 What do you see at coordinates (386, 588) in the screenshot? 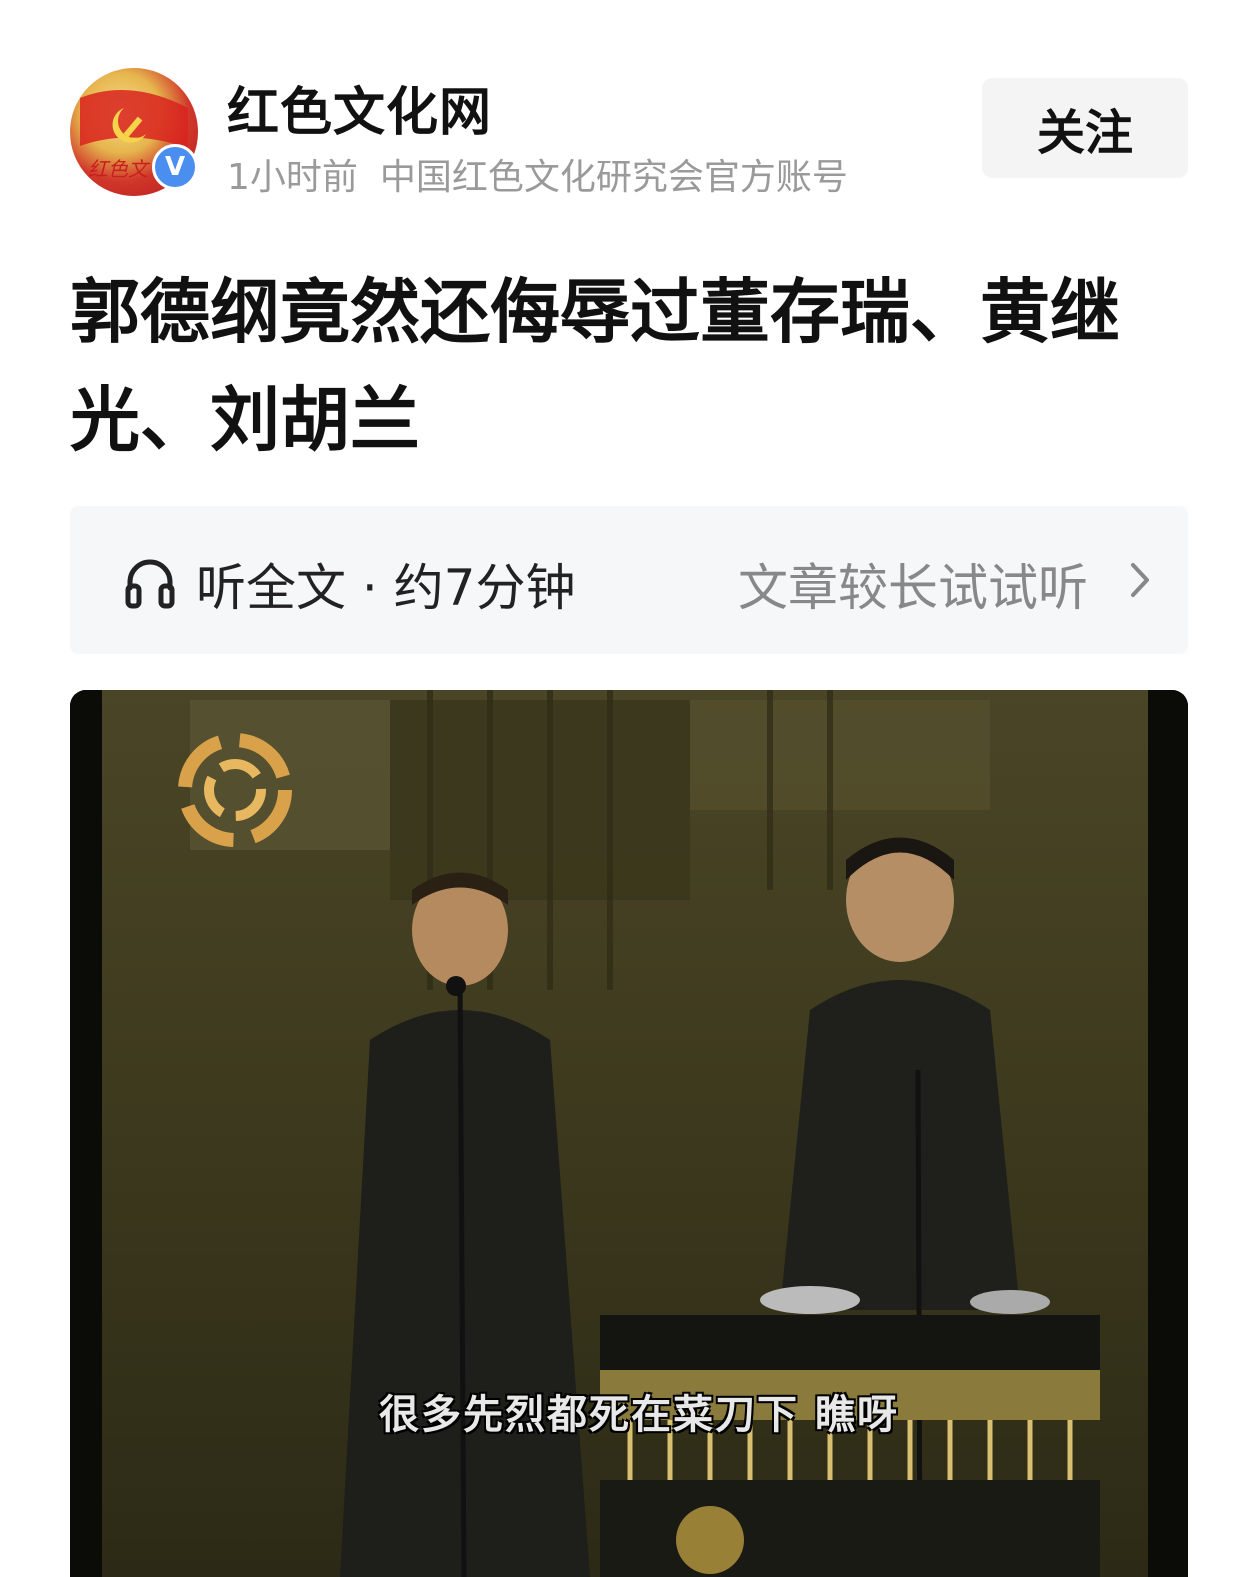
I see `listen-label: 听全文 · 约7分钟` at bounding box center [386, 588].